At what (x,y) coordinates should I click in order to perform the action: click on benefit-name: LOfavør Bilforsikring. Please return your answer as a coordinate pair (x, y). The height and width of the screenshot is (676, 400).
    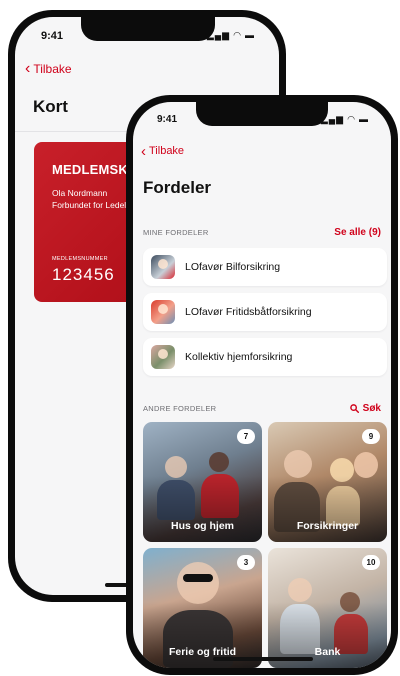
    Looking at the image, I should click on (233, 267).